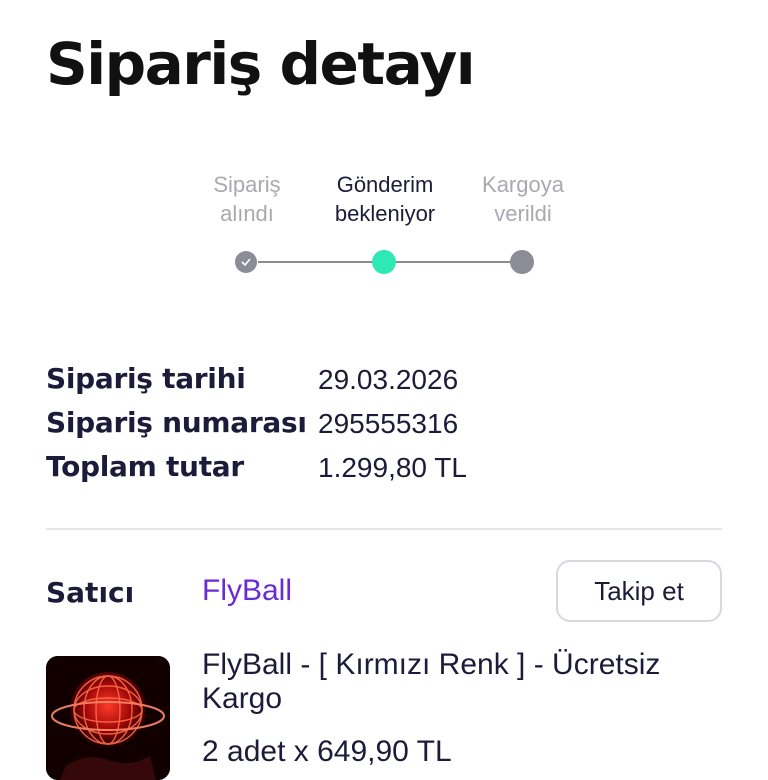 The width and height of the screenshot is (768, 780). I want to click on step-pending-dot, so click(522, 262).